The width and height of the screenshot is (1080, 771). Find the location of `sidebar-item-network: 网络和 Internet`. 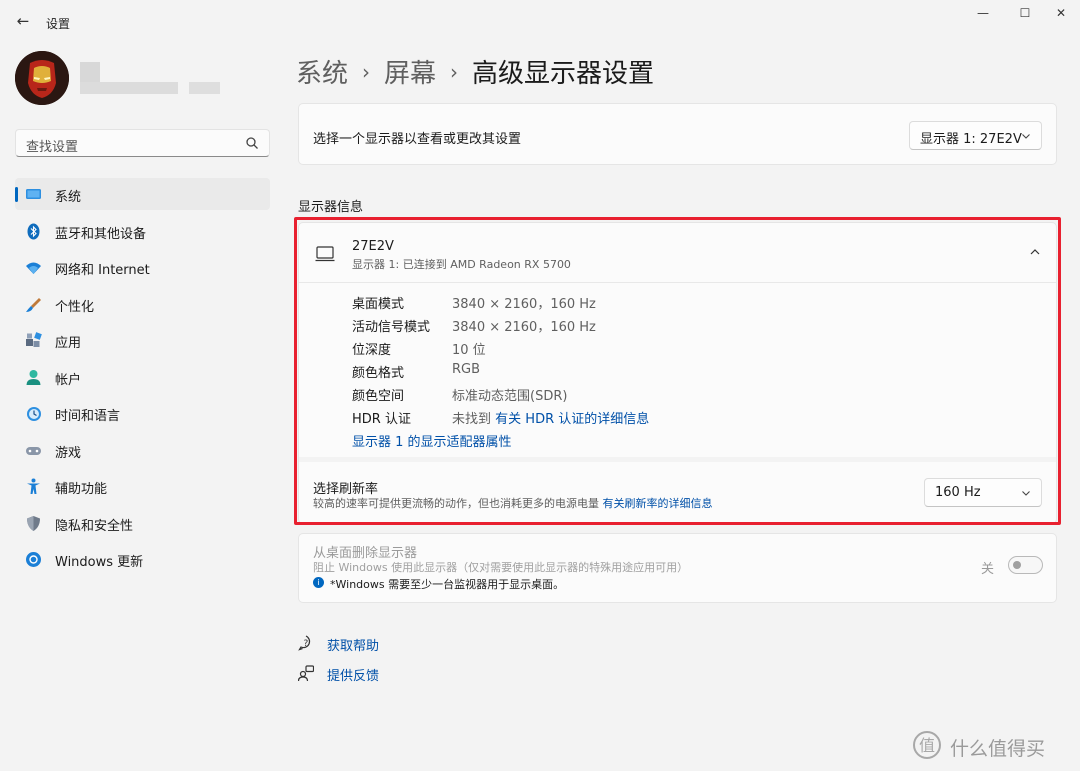

sidebar-item-network: 网络和 Internet is located at coordinates (142, 267).